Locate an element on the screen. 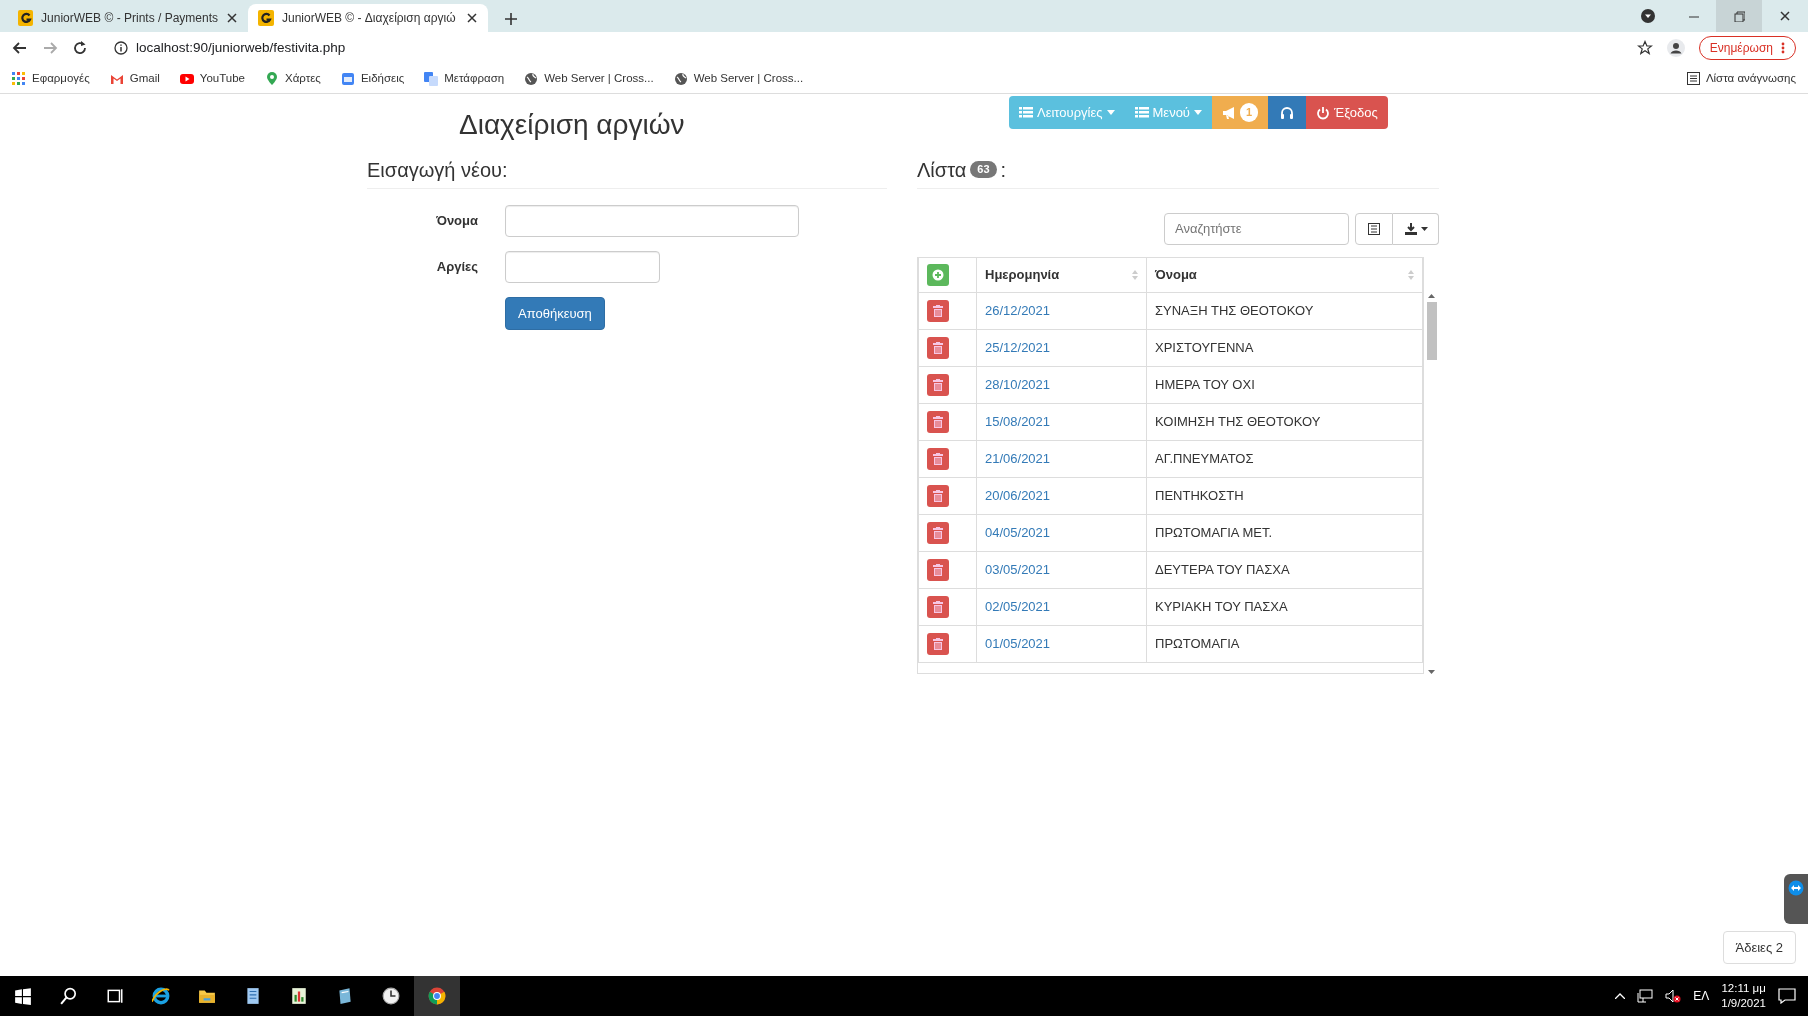 The width and height of the screenshot is (1808, 1016). columns-button is located at coordinates (1374, 228).